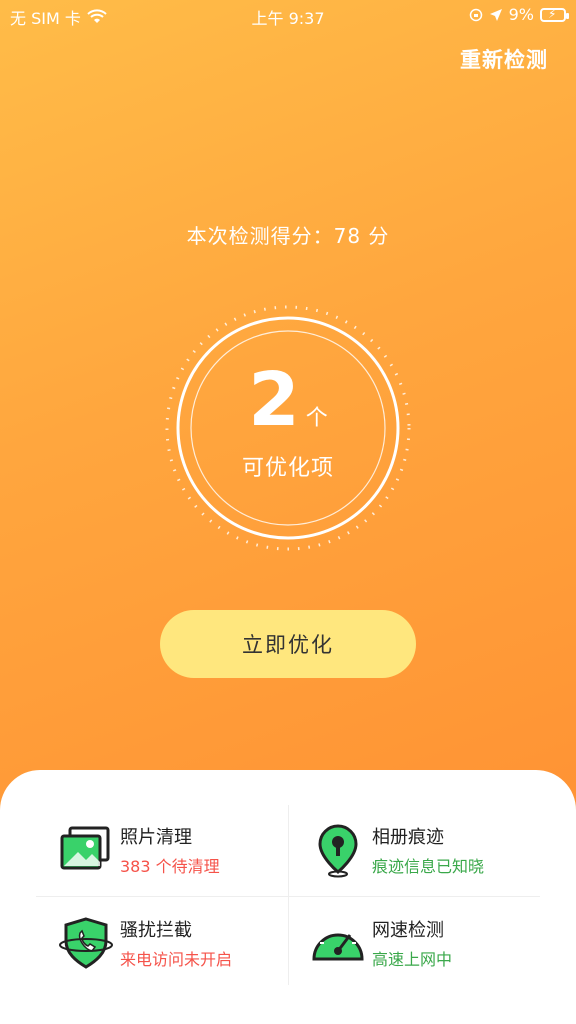  I want to click on recheck-button: 重新检测, so click(504, 59).